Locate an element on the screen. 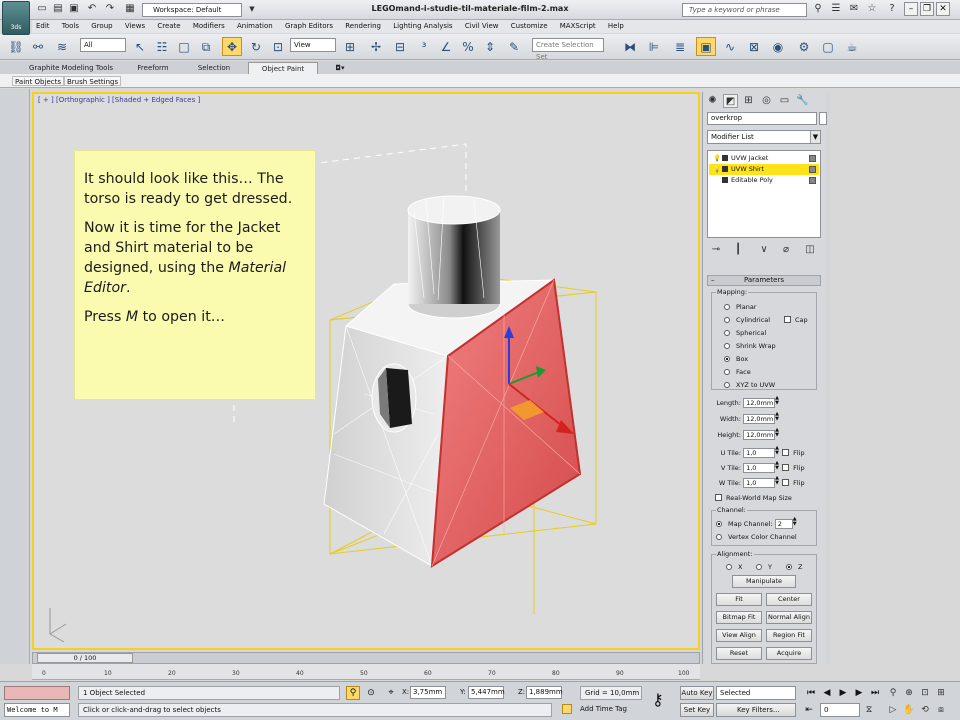 This screenshot has width=960, height=720. menu-edit: Edit is located at coordinates (46, 26).